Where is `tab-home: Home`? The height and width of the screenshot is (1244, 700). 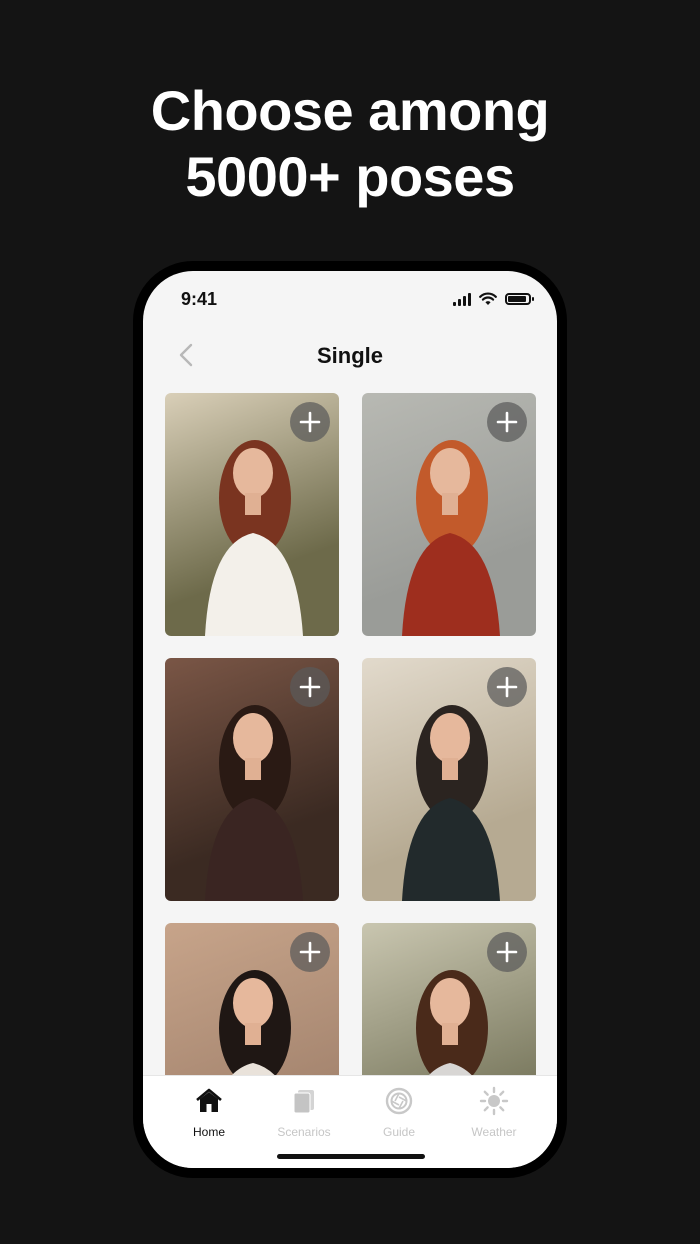
tab-home: Home is located at coordinates (209, 1112).